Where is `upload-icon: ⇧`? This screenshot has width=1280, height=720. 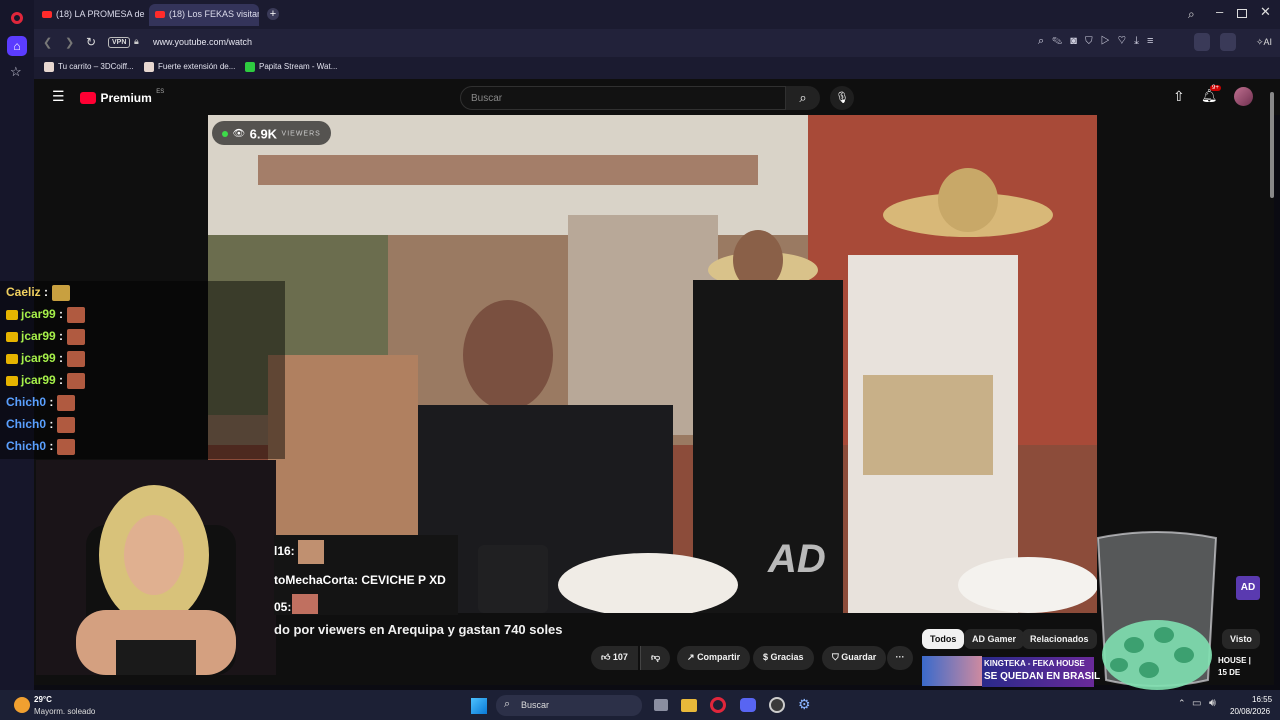 upload-icon: ⇧ is located at coordinates (1179, 96).